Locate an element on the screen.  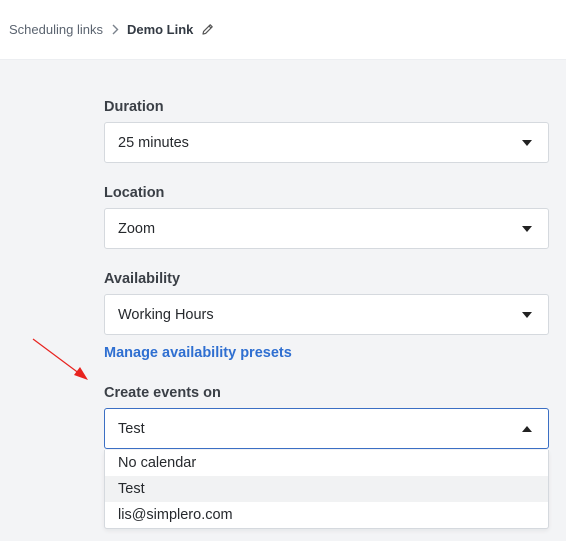
duration-select: 25 minutes is located at coordinates (326, 142).